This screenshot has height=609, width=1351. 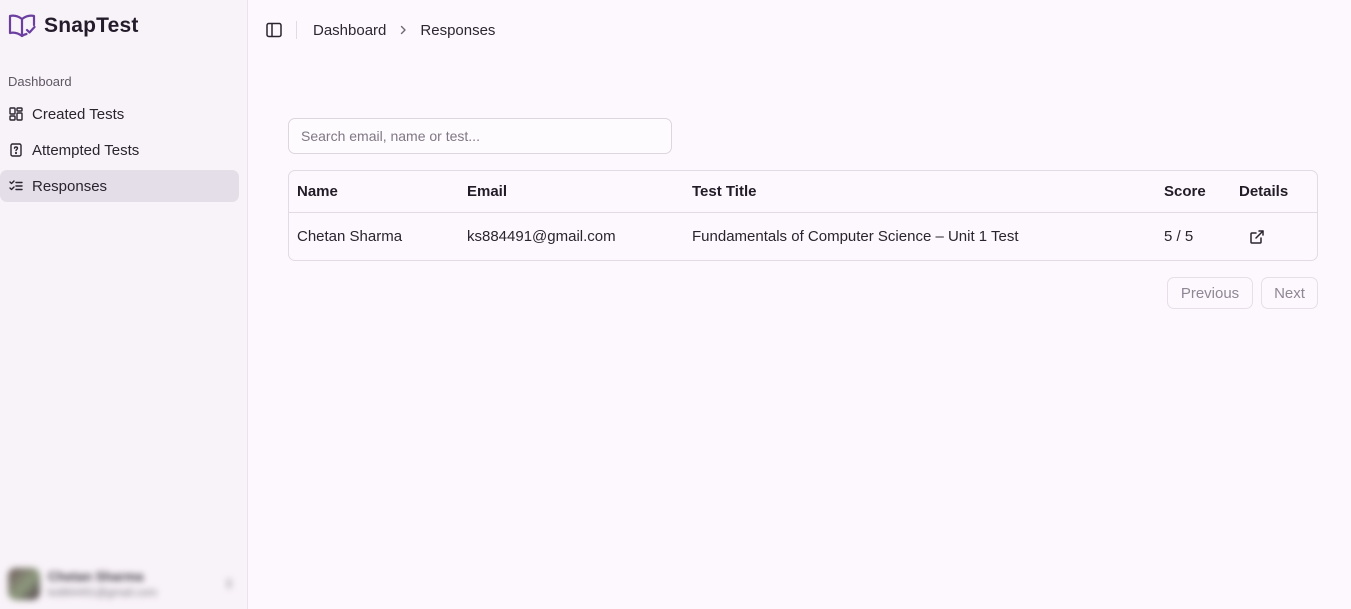 What do you see at coordinates (78, 114) in the screenshot?
I see `sidebar-item-label: Created Tests` at bounding box center [78, 114].